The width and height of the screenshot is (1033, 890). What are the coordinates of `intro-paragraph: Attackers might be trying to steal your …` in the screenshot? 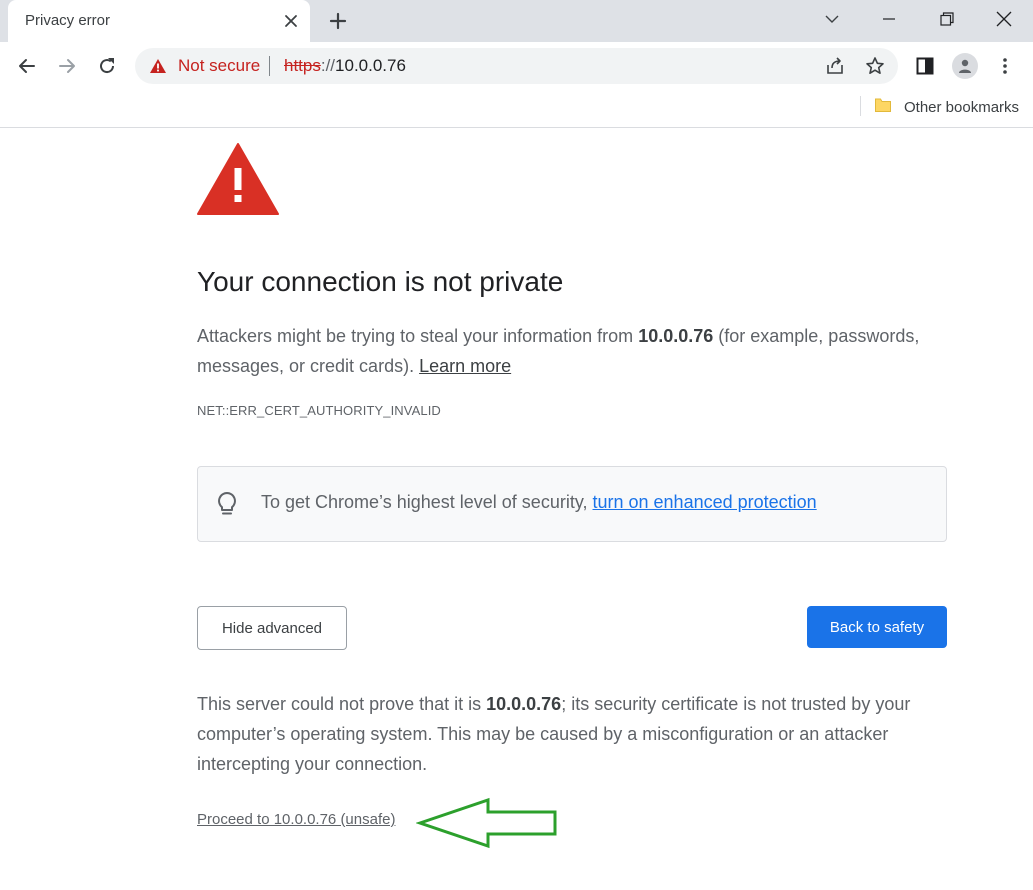 It's located at (572, 351).